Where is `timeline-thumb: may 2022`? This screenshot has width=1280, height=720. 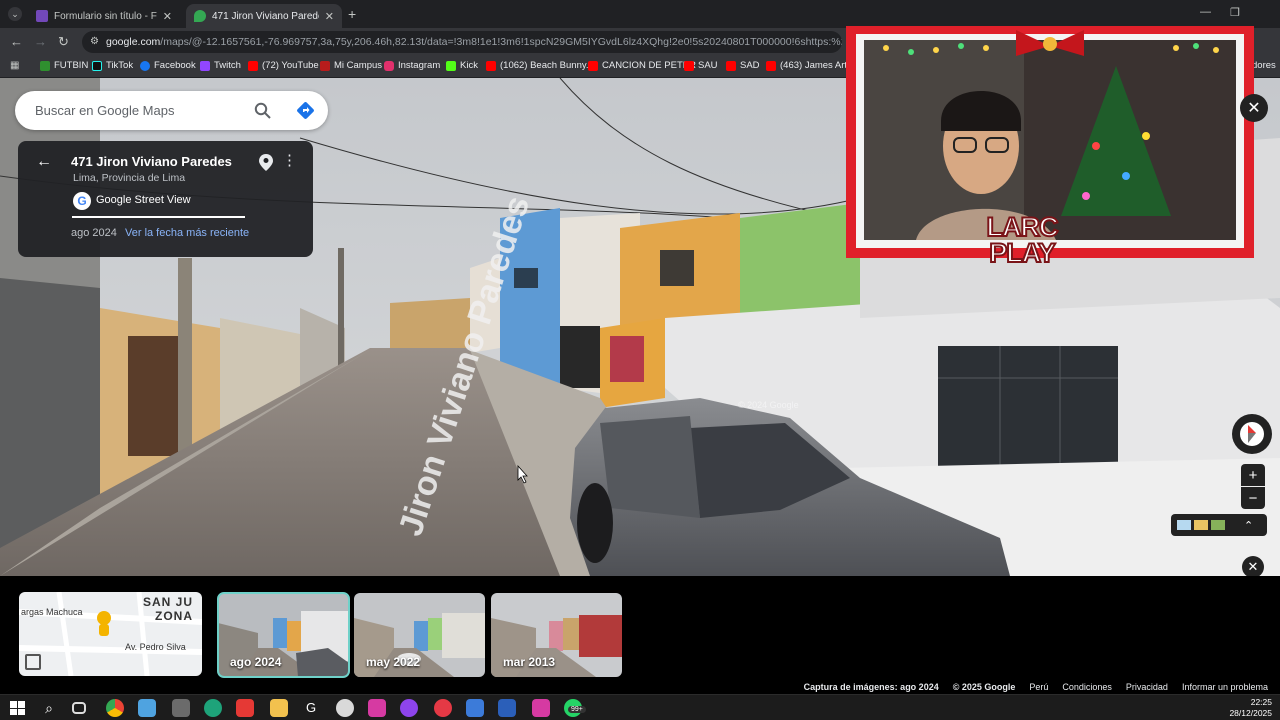
timeline-thumb: may 2022 is located at coordinates (419, 635).